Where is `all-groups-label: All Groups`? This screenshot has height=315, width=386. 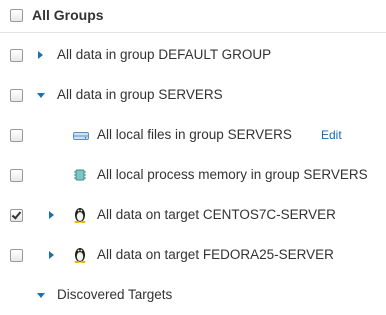 all-groups-label: All Groups is located at coordinates (68, 15).